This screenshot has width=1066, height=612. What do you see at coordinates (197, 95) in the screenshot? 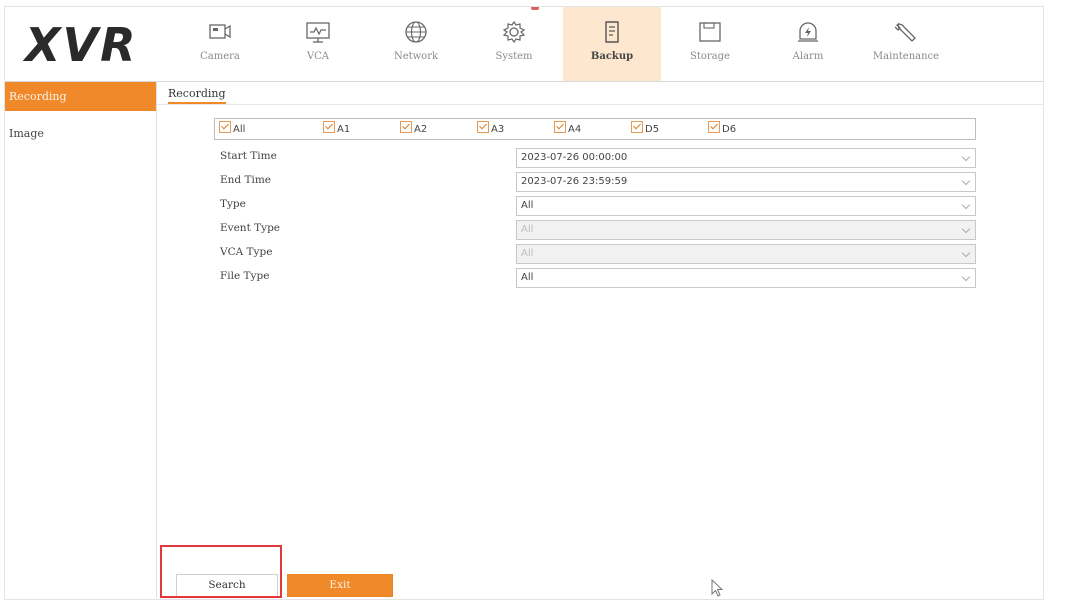
I see `subtab-recording: Recording` at bounding box center [197, 95].